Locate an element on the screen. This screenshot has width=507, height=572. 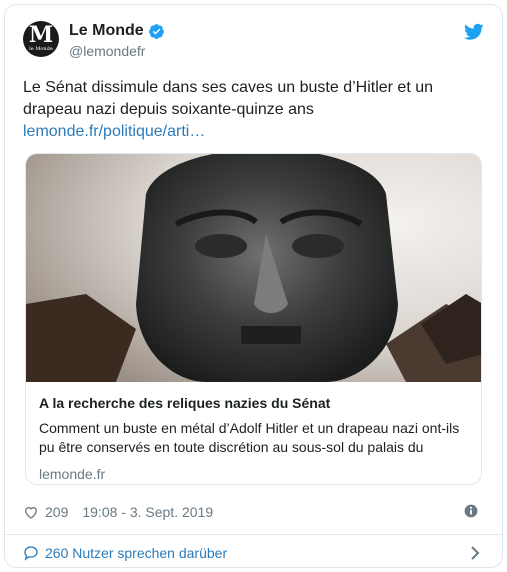
conversation-link: 260 Nutzer sprechen darüber is located at coordinates (253, 553).